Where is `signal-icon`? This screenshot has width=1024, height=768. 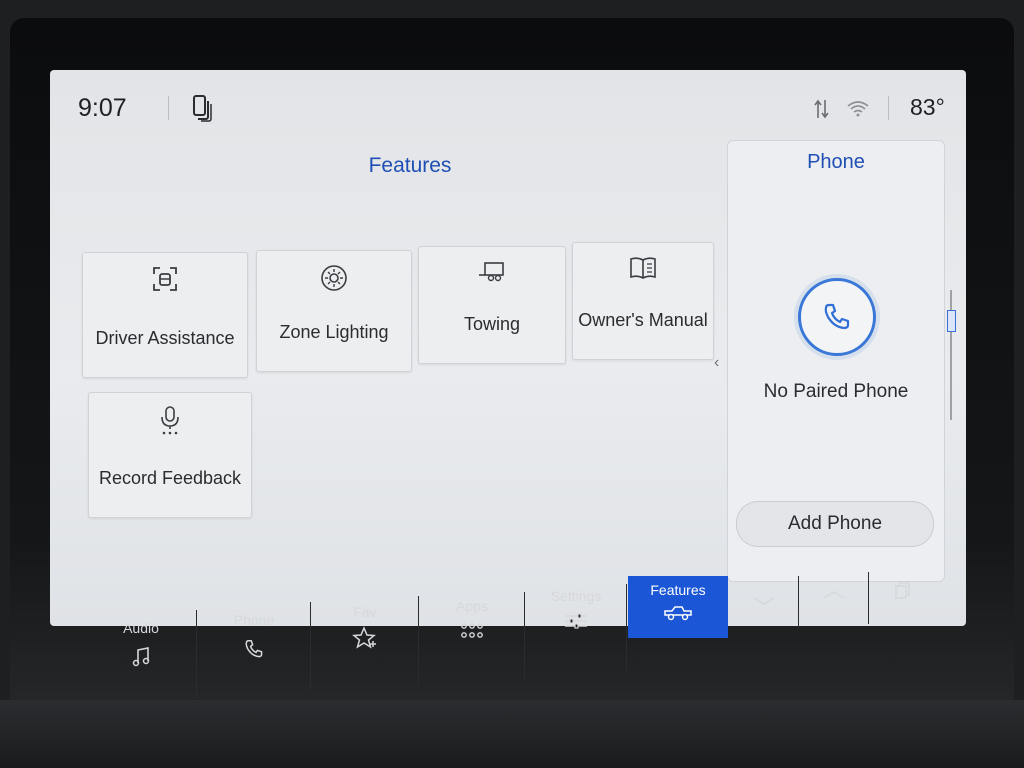
signal-icon is located at coordinates (822, 111).